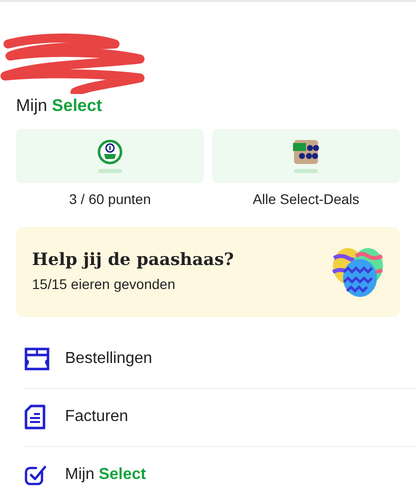 The image size is (416, 500). Describe the element at coordinates (36, 475) in the screenshot. I see `checkmark-icon` at that location.